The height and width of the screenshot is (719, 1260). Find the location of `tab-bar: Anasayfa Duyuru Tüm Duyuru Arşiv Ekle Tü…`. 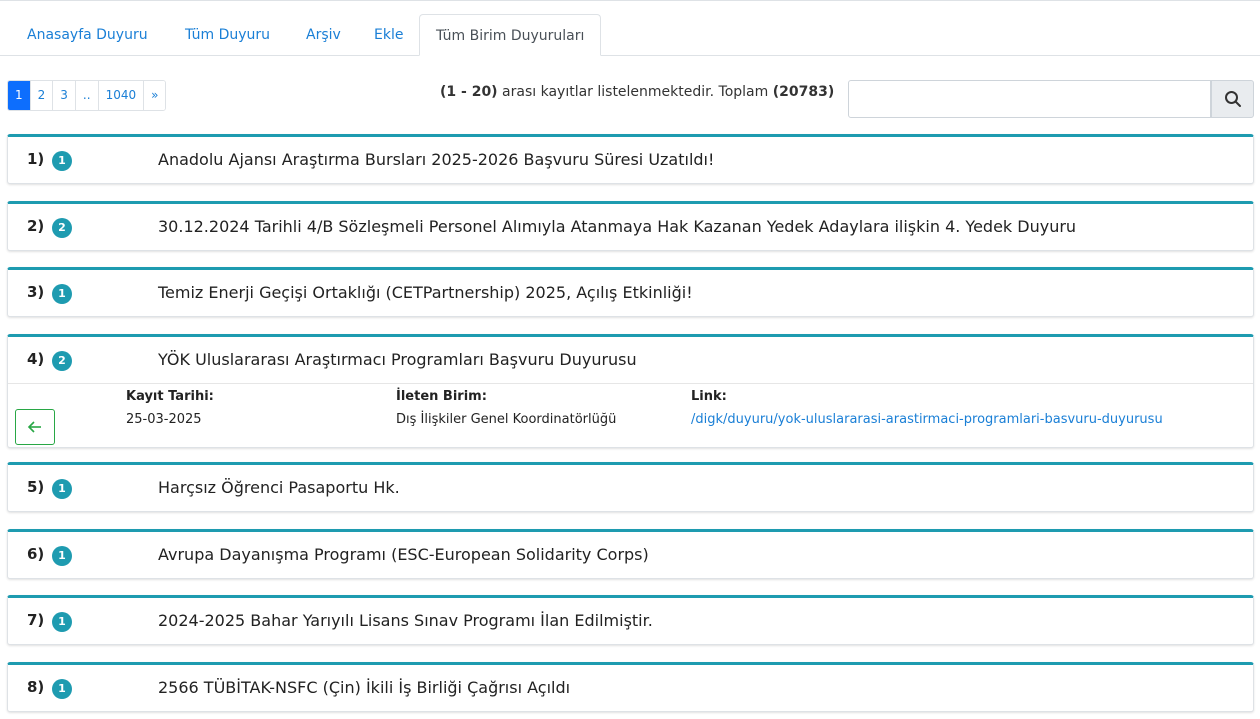

tab-bar: Anasayfa Duyuru Tüm Duyuru Arşiv Ekle Tü… is located at coordinates (630, 35).